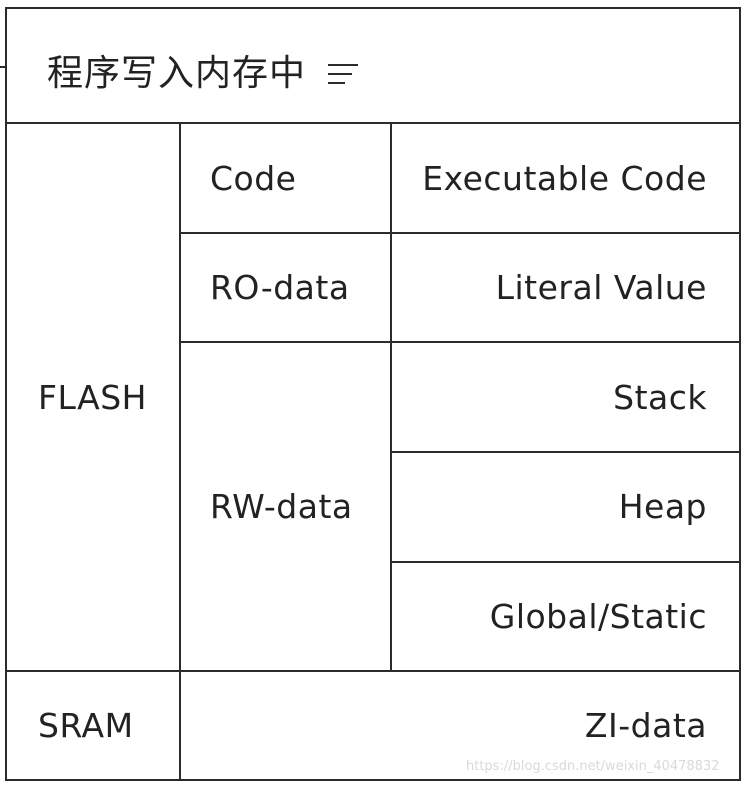 The image size is (746, 787). I want to click on list-lines-icon, so click(343, 74).